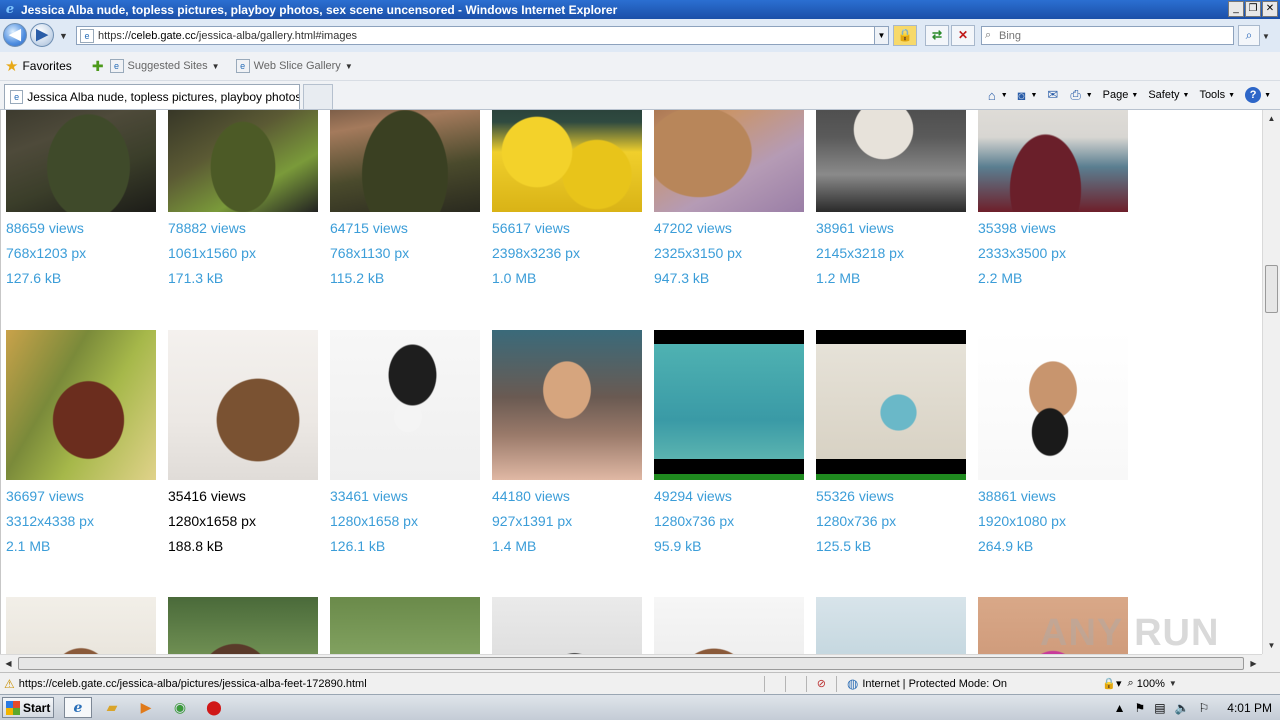 The image size is (1280, 720). I want to click on view-count: 35416 views, so click(243, 496).